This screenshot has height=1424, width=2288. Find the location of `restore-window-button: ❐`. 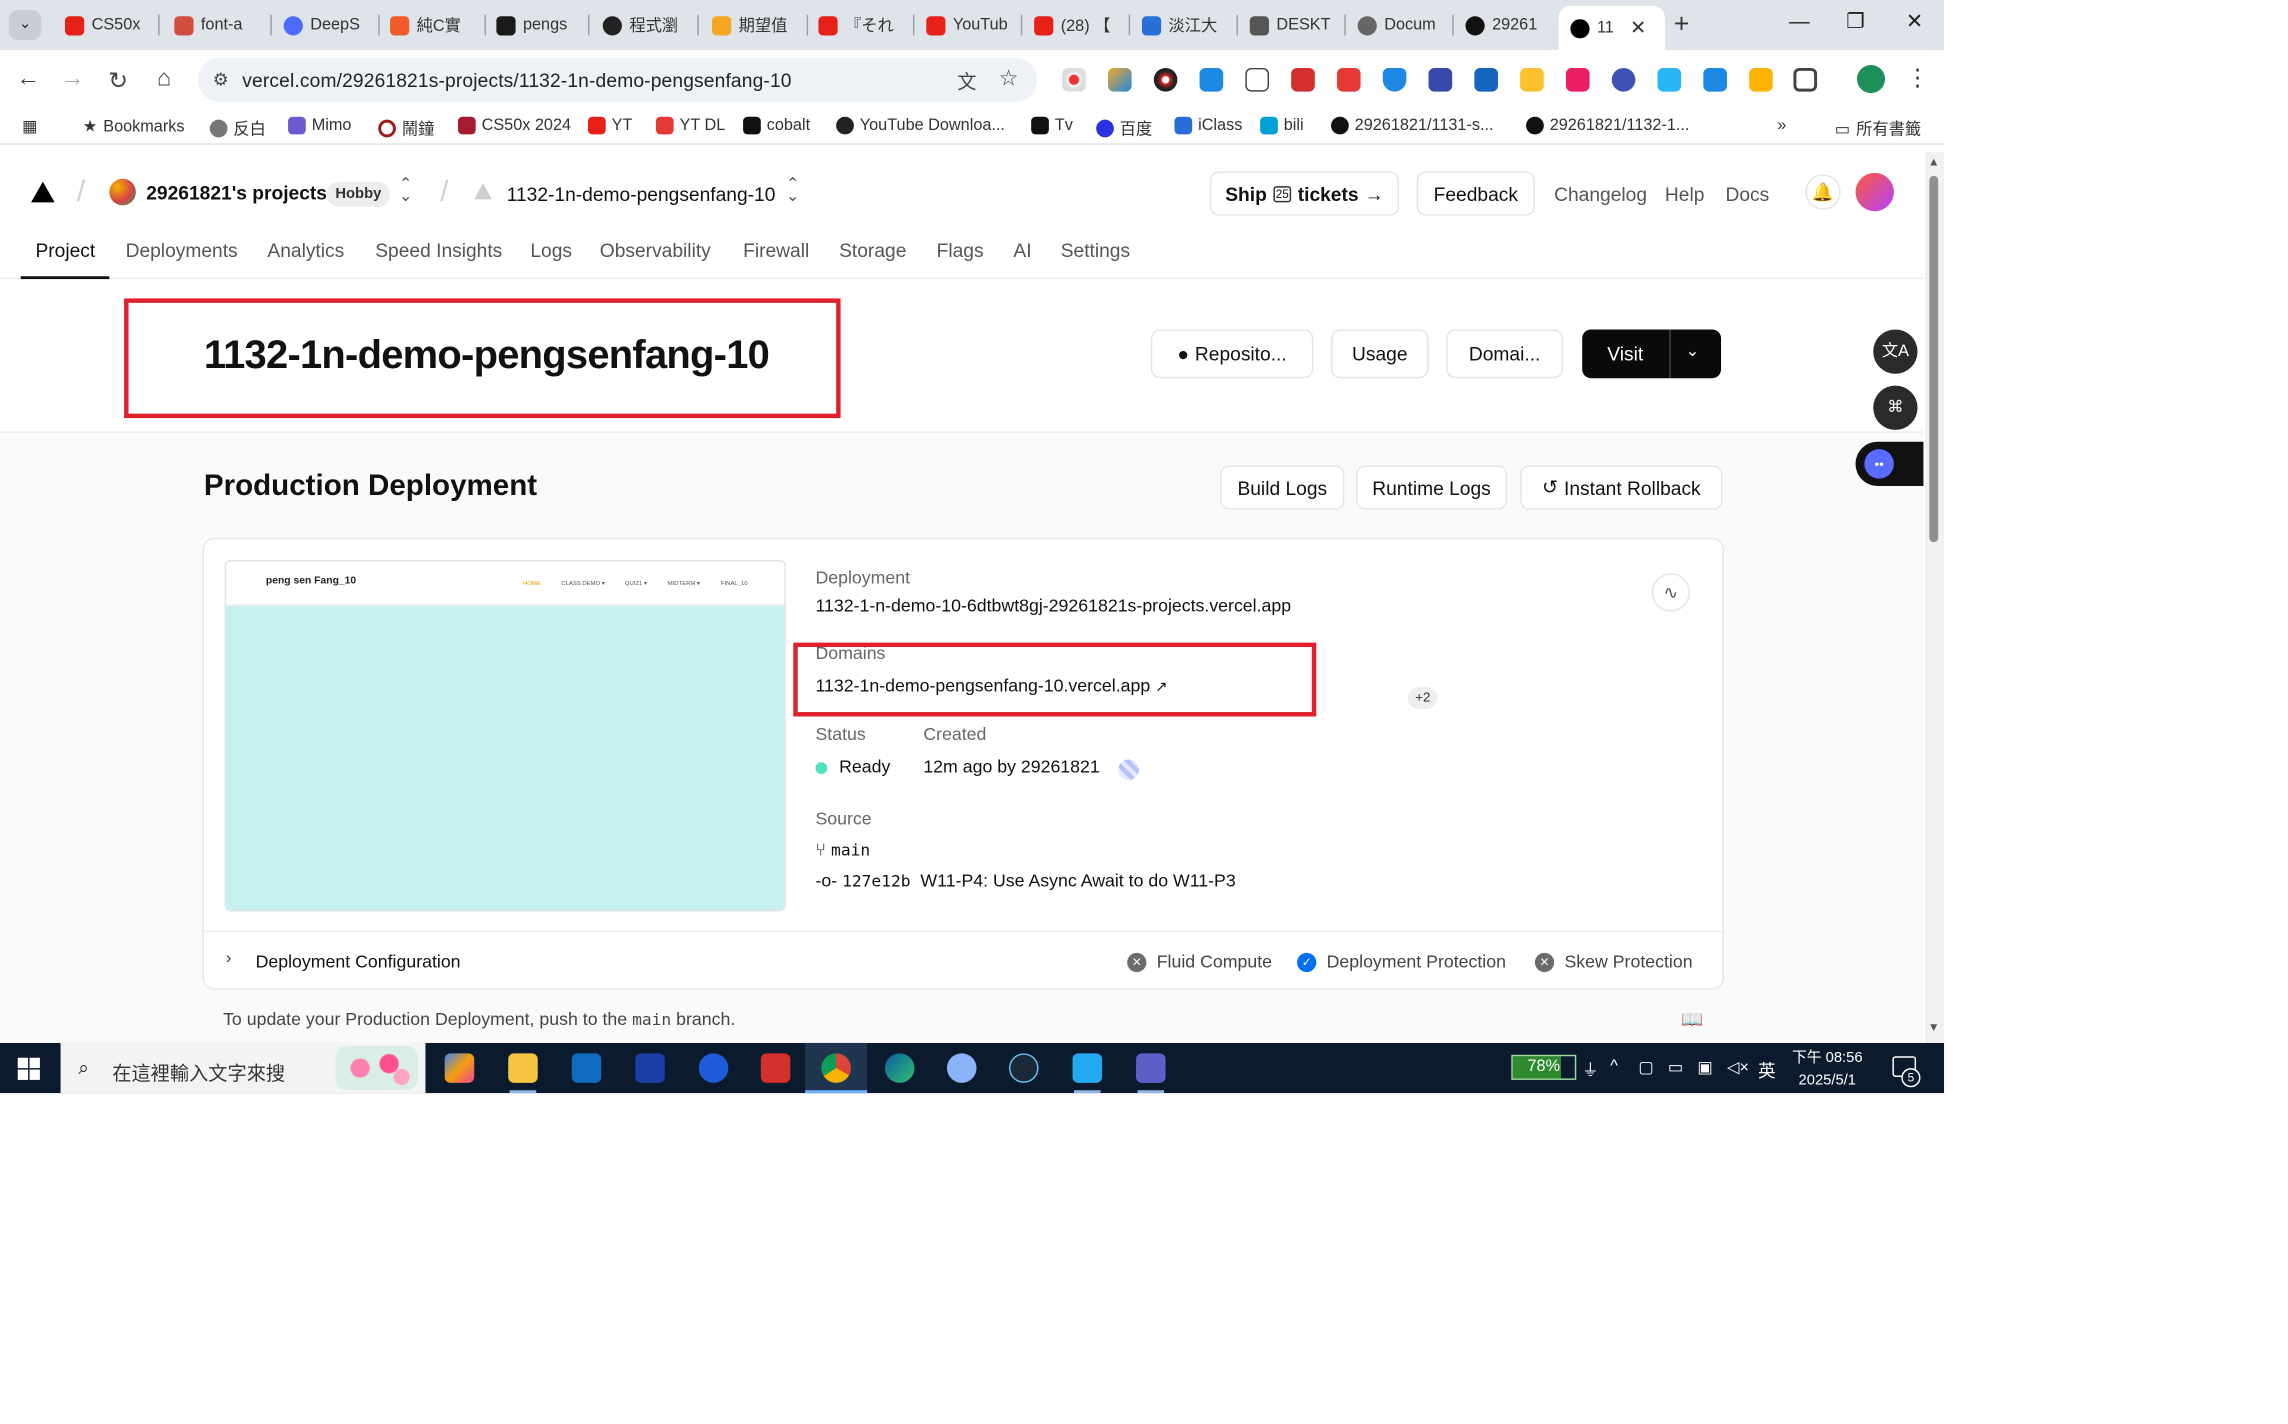

restore-window-button: ❐ is located at coordinates (1856, 21).